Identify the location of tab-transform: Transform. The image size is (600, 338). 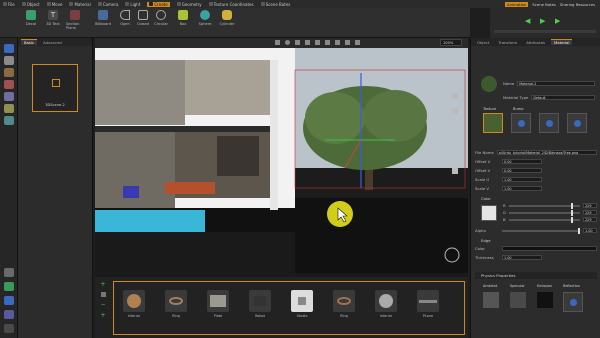
(507, 42).